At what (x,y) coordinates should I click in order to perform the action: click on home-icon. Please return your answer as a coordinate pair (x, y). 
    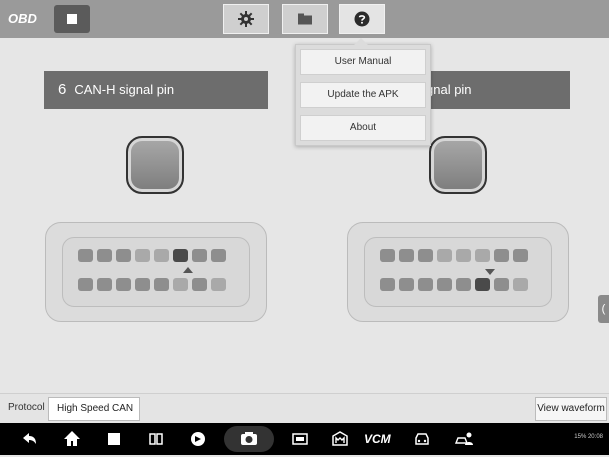
    Looking at the image, I should click on (72, 439).